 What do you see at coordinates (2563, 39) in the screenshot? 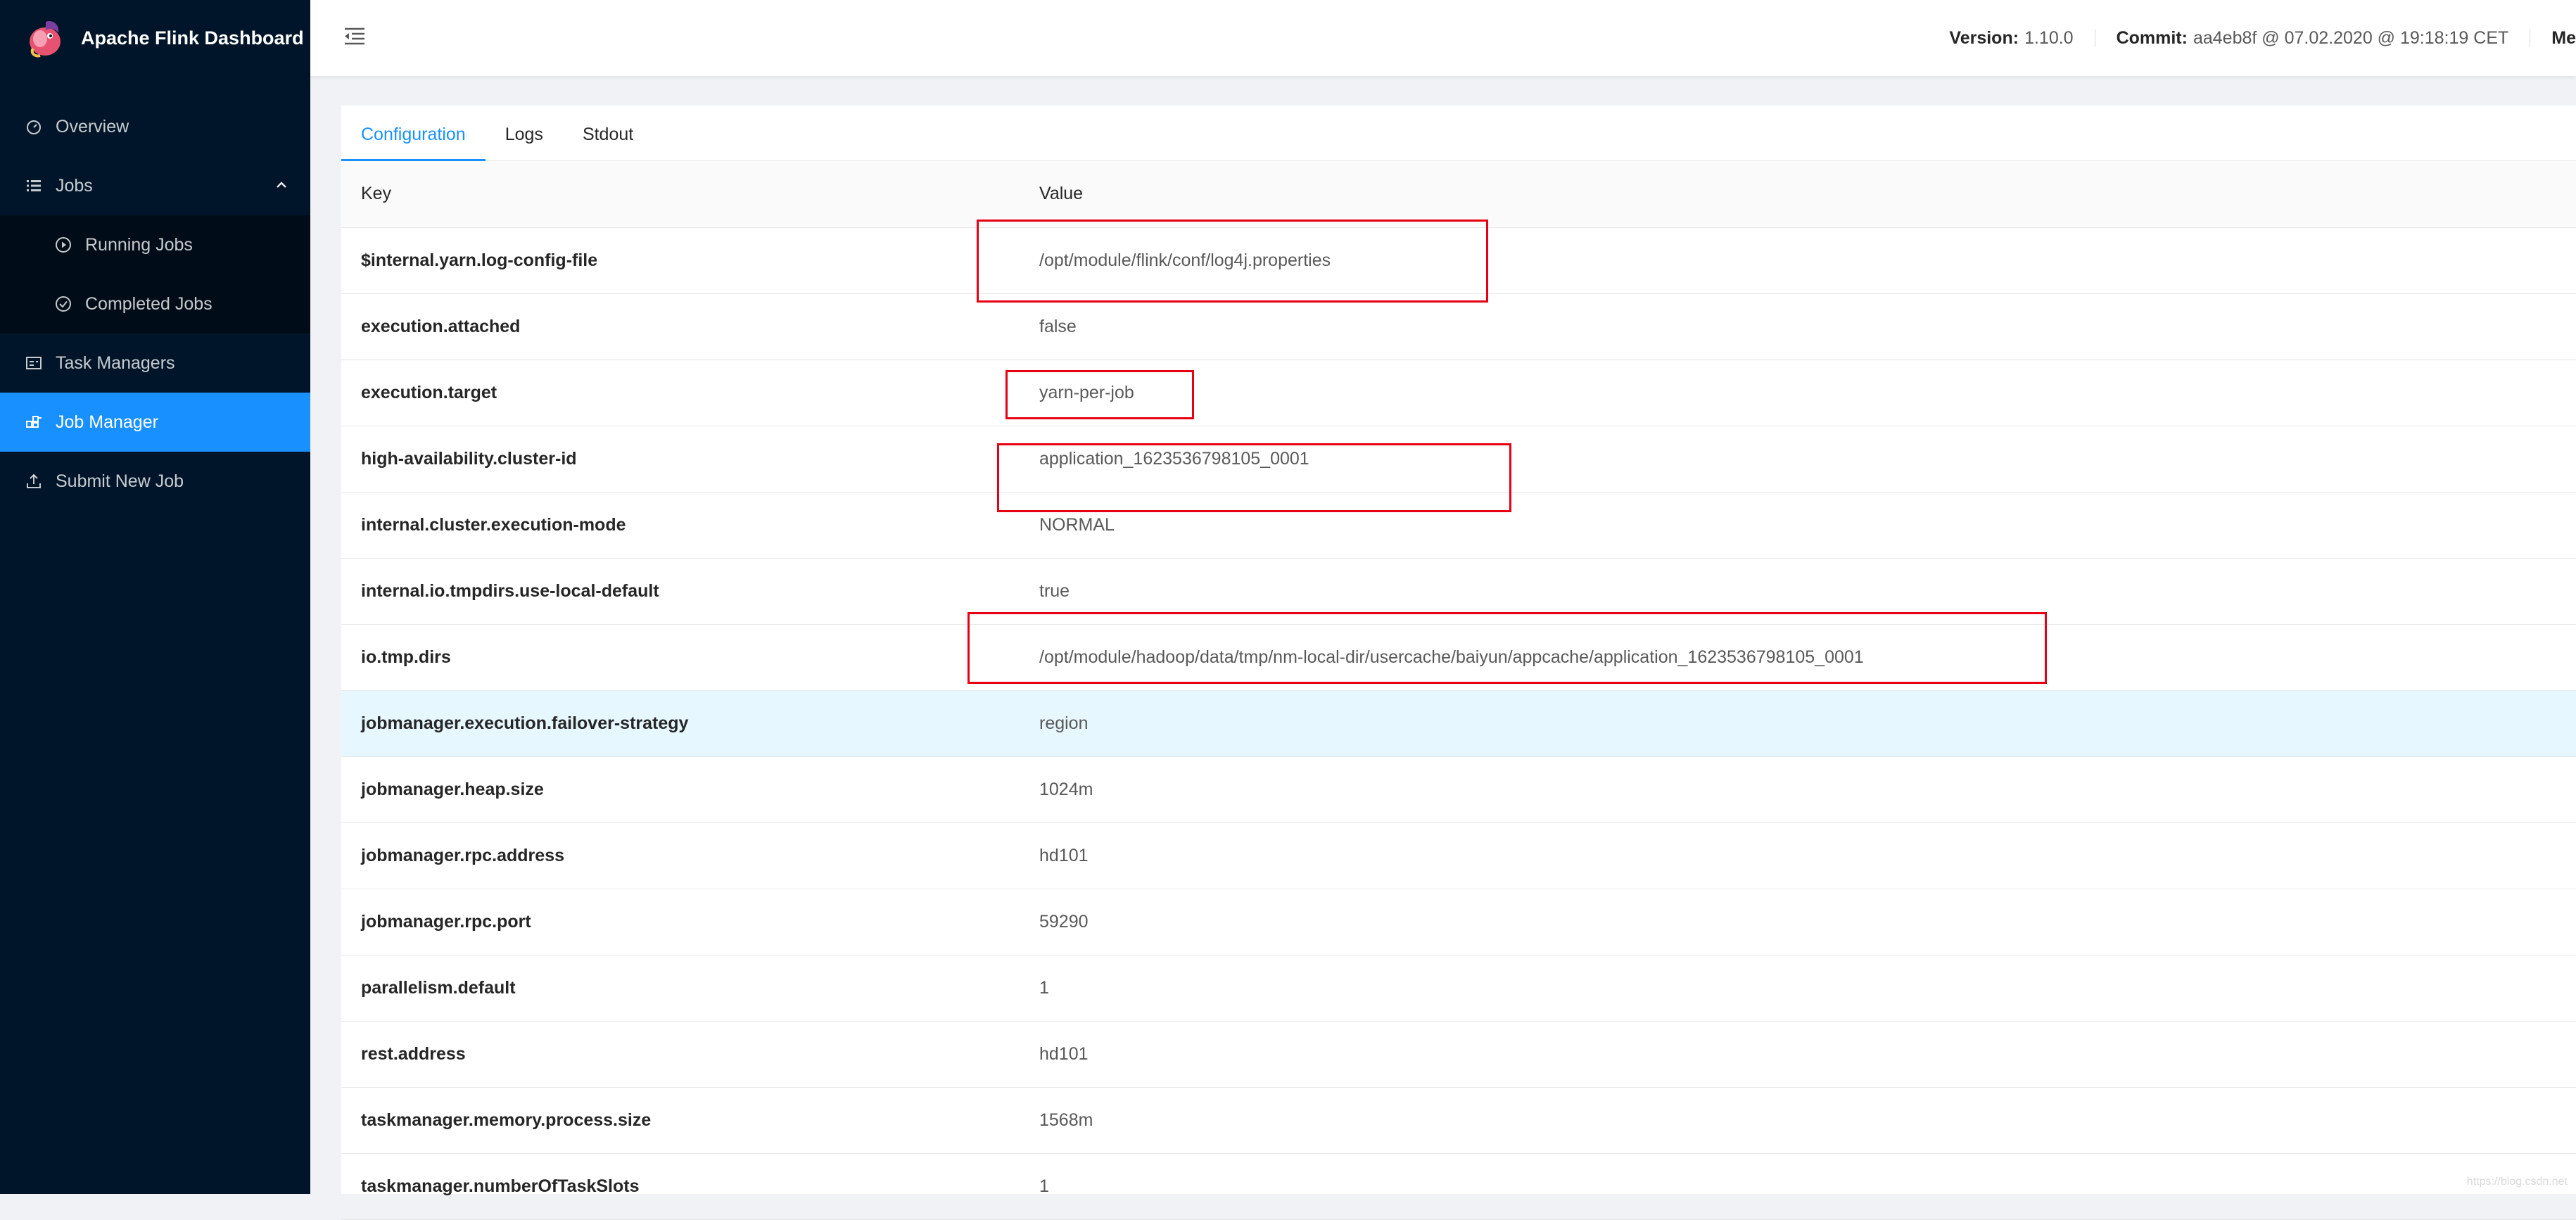
I see `truncated-header-item: Me` at bounding box center [2563, 39].